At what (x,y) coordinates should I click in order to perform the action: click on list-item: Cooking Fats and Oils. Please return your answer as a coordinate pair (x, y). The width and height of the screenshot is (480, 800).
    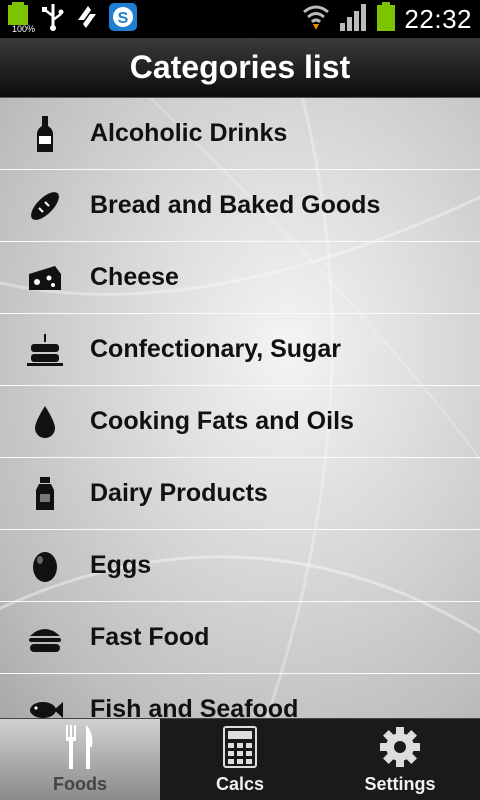
    Looking at the image, I should click on (240, 422).